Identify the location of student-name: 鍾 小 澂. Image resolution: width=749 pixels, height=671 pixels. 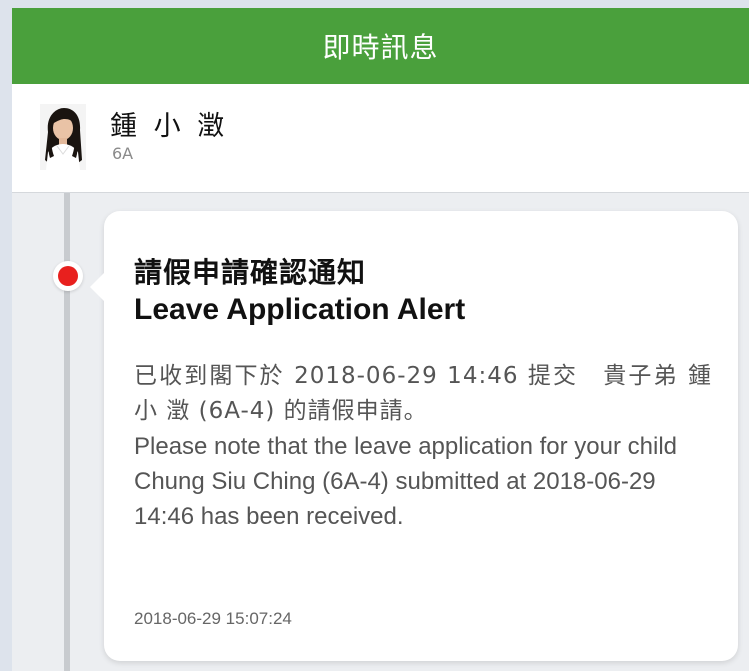
(169, 126).